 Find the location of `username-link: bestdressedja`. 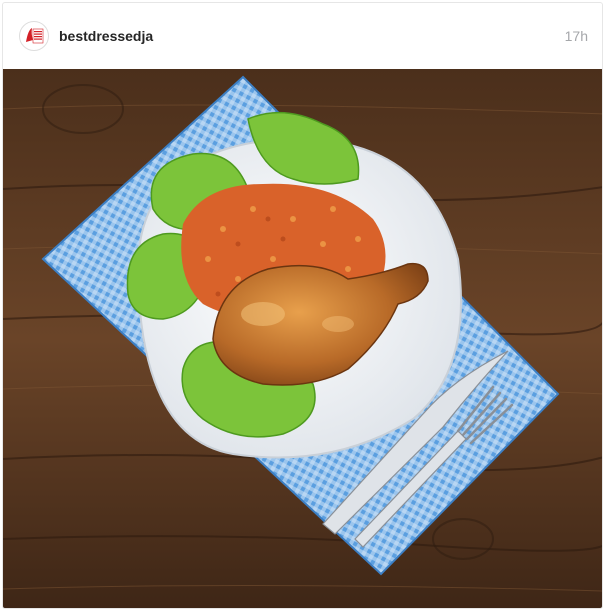

username-link: bestdressedja is located at coordinates (106, 36).